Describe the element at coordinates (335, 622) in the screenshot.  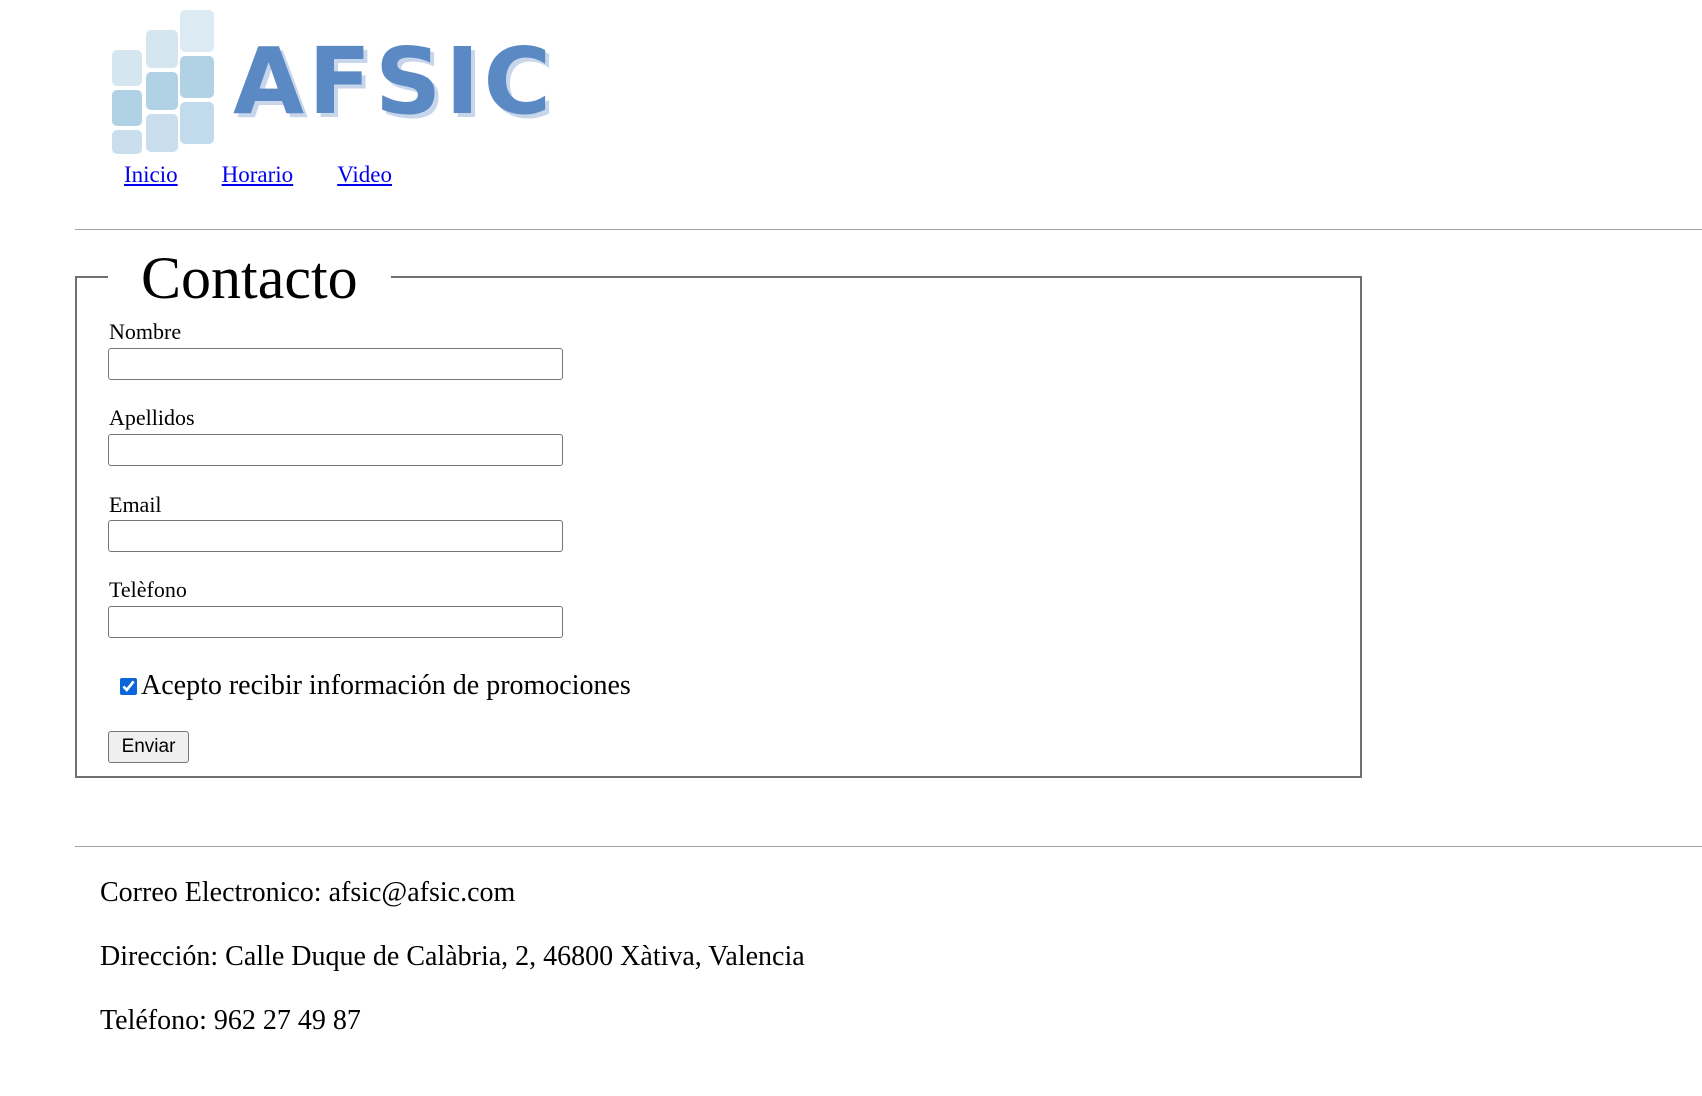
I see `telefono-input` at that location.